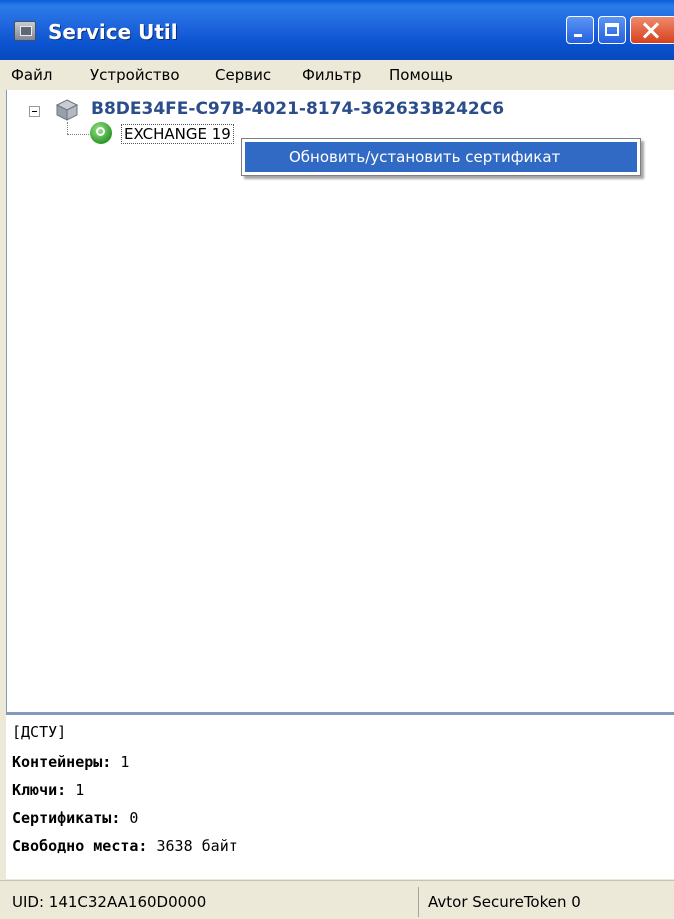  Describe the element at coordinates (31, 75) in the screenshot. I see `menu-file: Файл` at that location.